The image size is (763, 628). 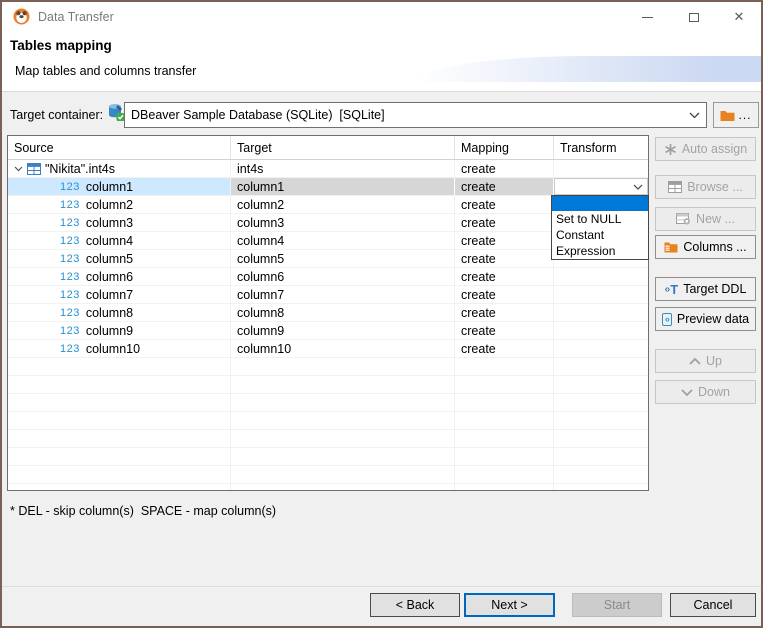 I want to click on target-column-cell: column7, so click(x=343, y=294).